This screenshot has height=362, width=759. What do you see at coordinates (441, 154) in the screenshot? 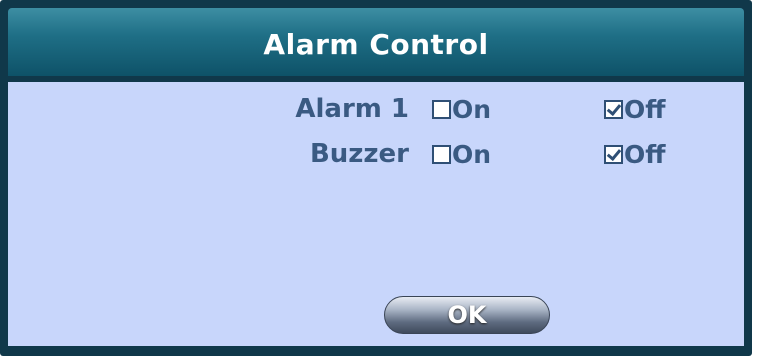
I see `buzzer-on-checkbox` at bounding box center [441, 154].